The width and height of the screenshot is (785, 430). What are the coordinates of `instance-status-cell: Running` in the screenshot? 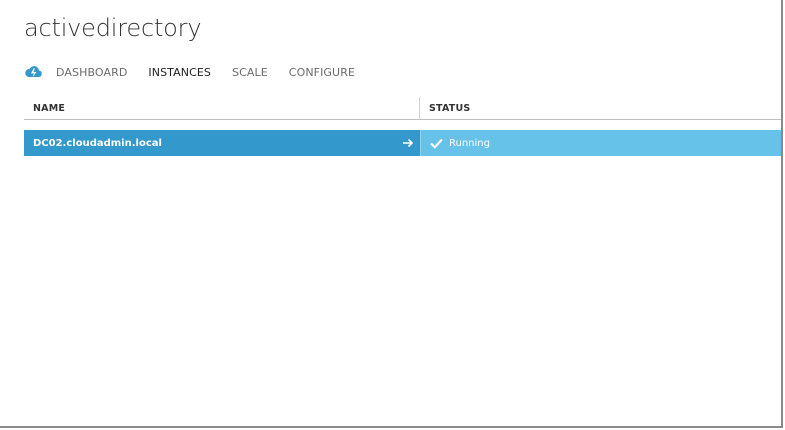 It's located at (600, 143).